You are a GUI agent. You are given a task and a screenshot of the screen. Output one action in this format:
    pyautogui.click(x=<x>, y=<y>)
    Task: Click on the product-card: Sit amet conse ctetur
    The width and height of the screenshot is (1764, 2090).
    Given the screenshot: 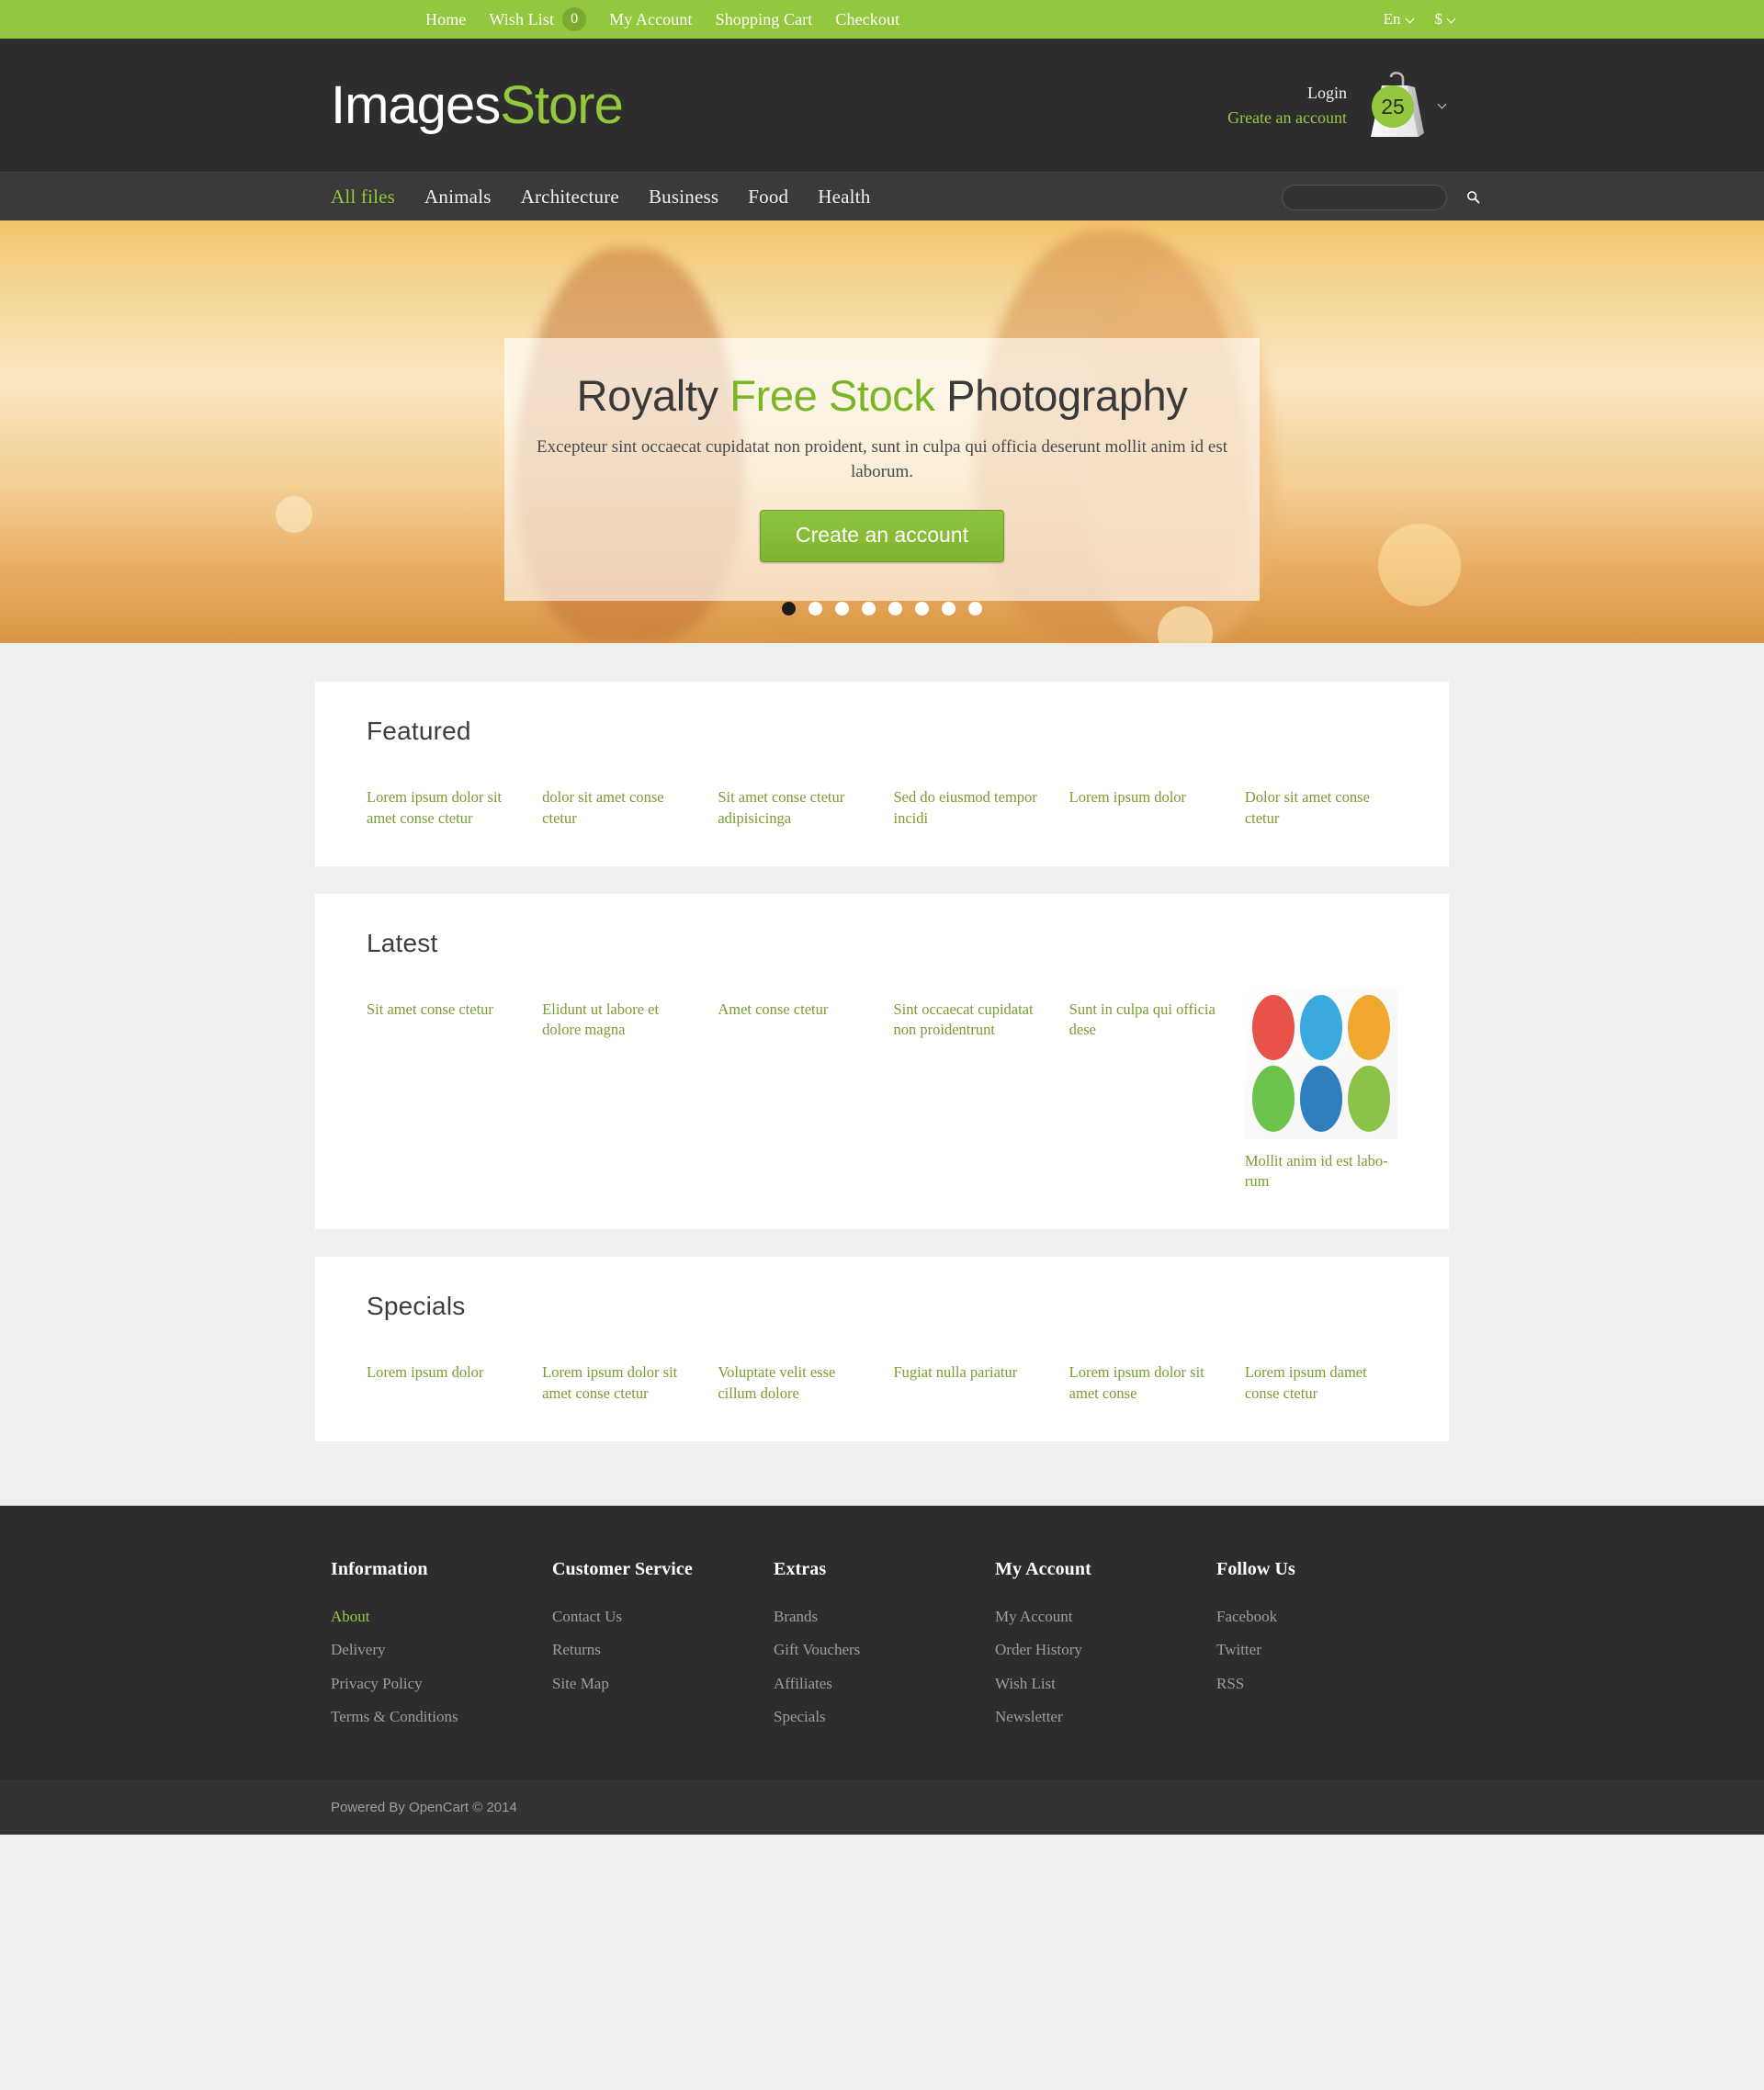 What is the action you would take?
    pyautogui.click(x=443, y=1090)
    